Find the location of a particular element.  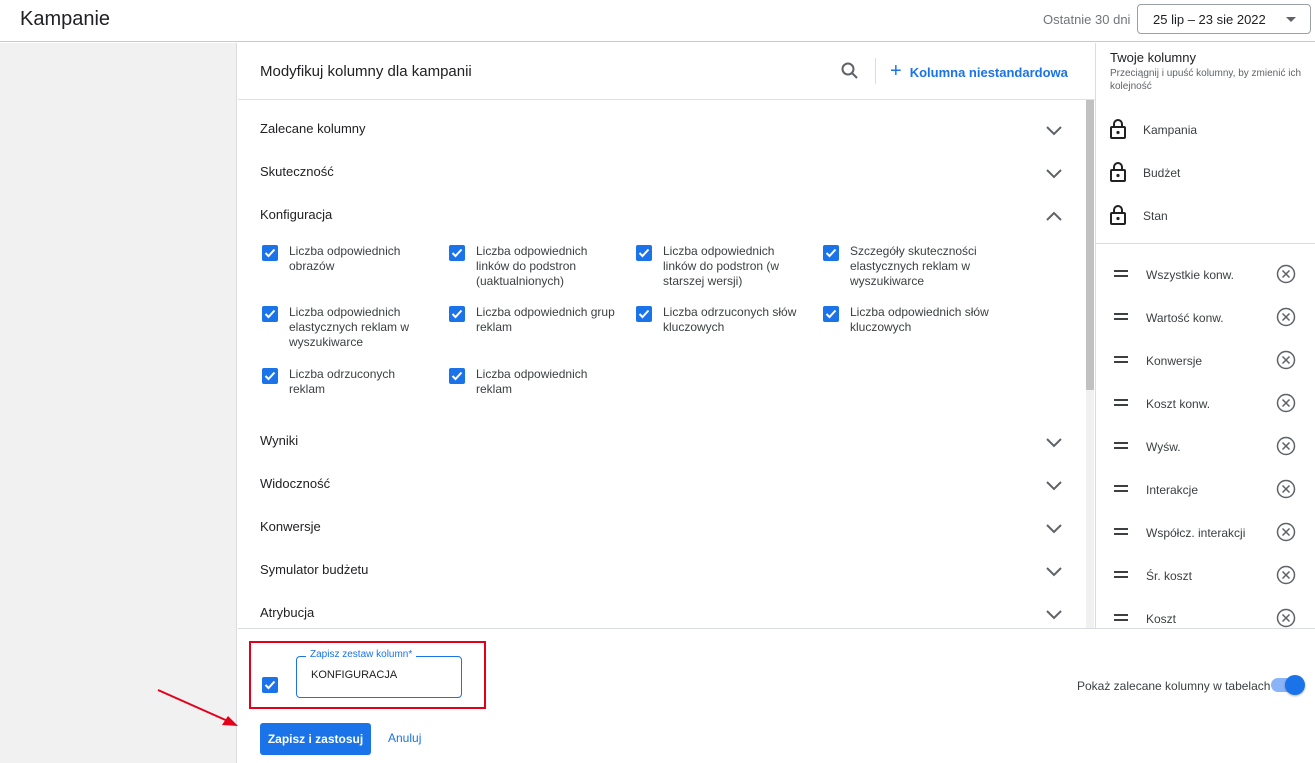

selected-column: Interakcje is located at coordinates (1205, 488).